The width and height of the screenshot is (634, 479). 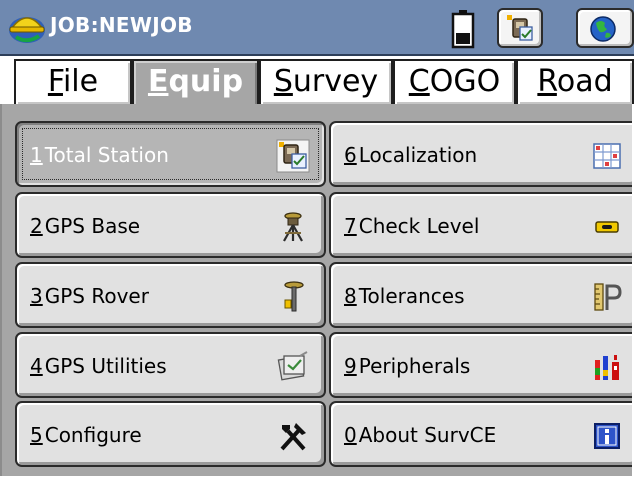 I want to click on title-bar: JOB:NEWJOB, so click(x=317, y=28).